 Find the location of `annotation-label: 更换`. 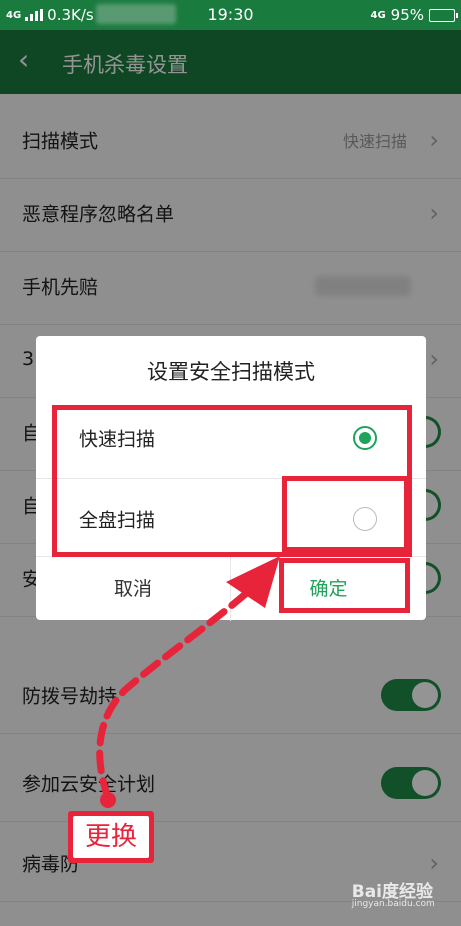

annotation-label: 更换 is located at coordinates (111, 837).